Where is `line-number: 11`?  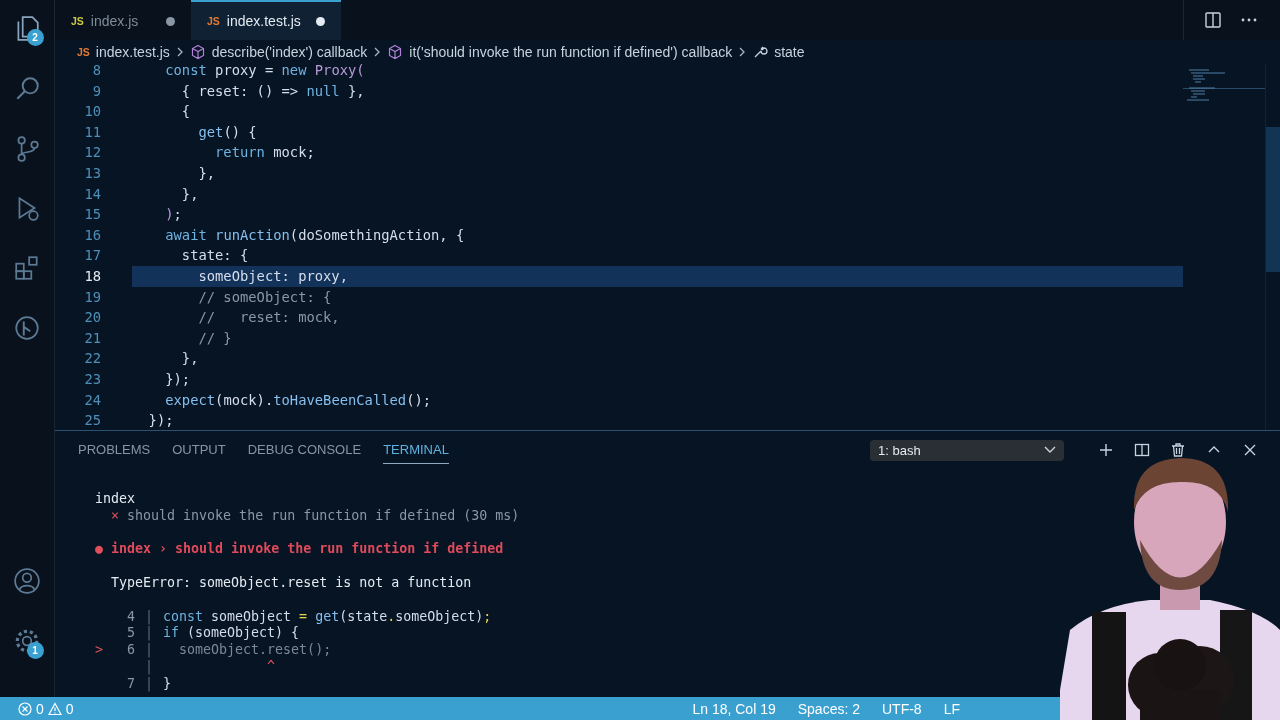 line-number: 11 is located at coordinates (92, 132).